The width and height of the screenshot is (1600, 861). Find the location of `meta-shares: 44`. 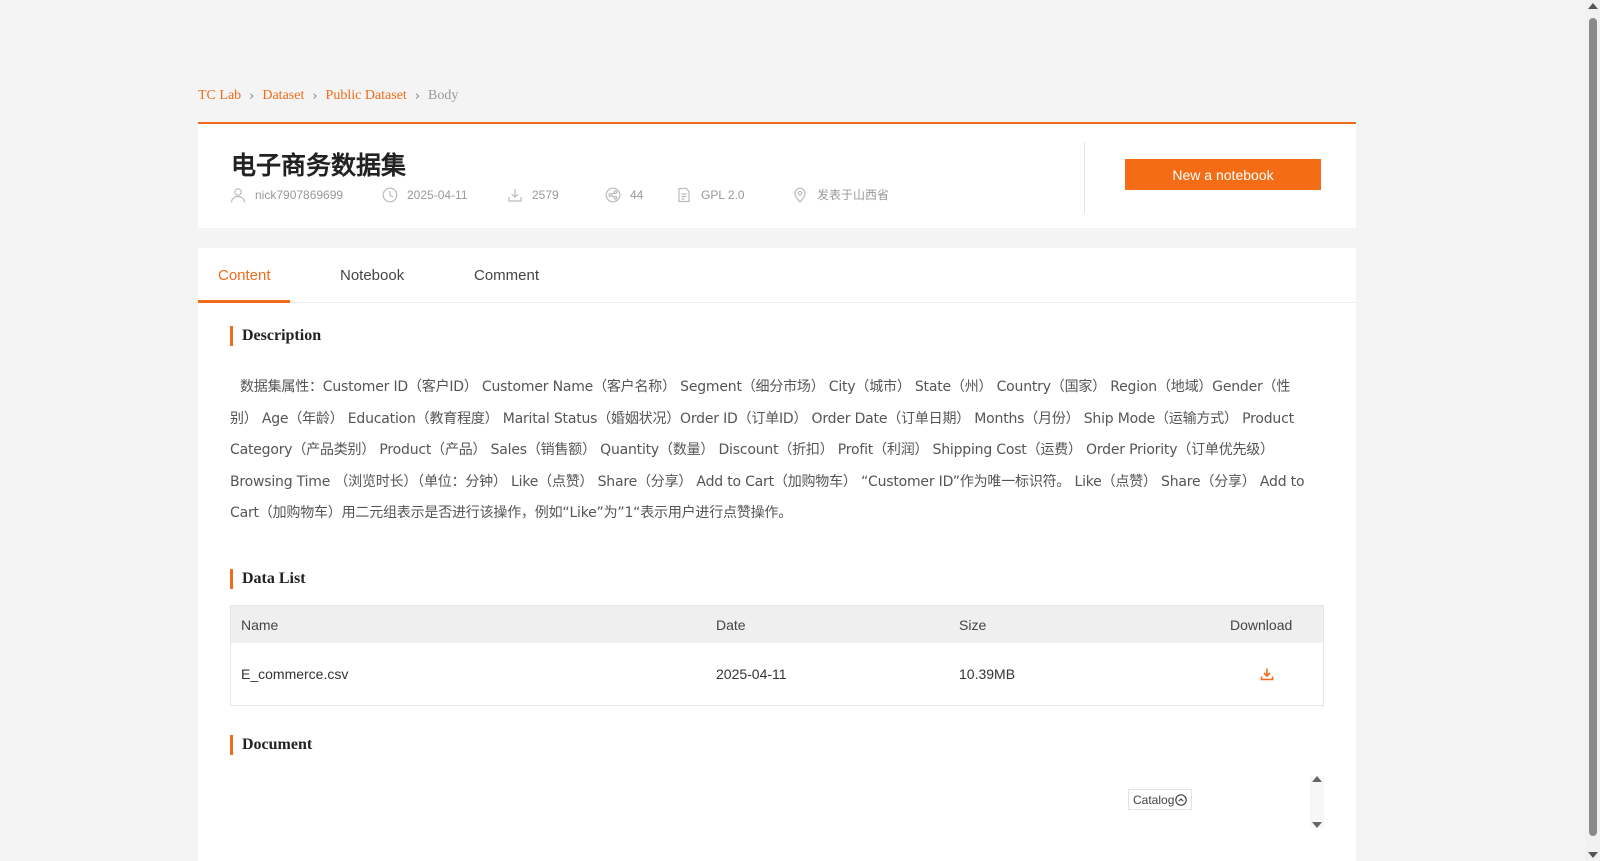

meta-shares: 44 is located at coordinates (640, 195).